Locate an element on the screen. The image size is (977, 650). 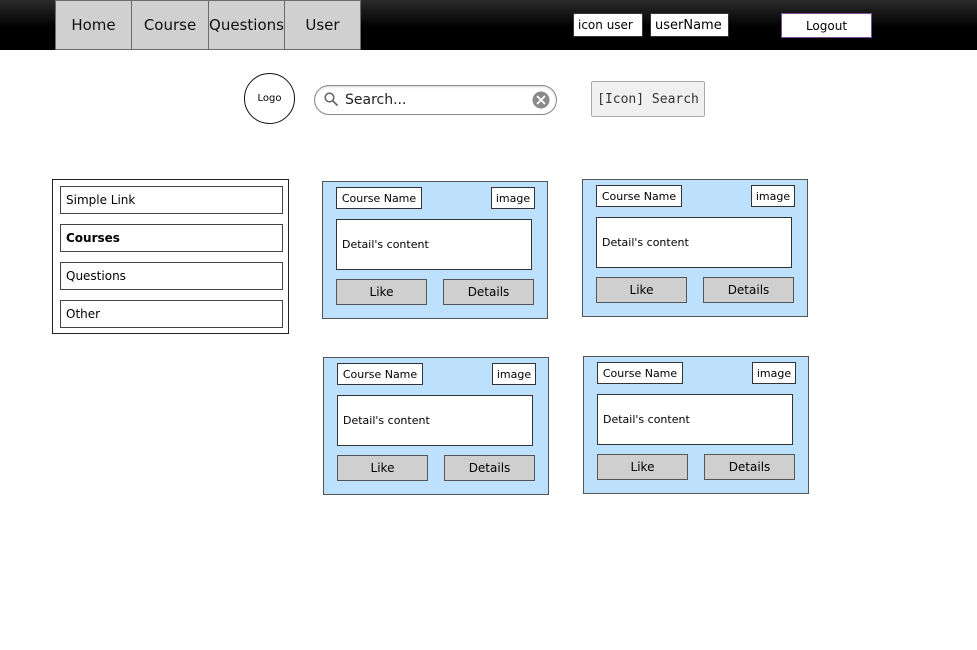
sidebar-item-simple-link: Simple Link is located at coordinates (171, 200).